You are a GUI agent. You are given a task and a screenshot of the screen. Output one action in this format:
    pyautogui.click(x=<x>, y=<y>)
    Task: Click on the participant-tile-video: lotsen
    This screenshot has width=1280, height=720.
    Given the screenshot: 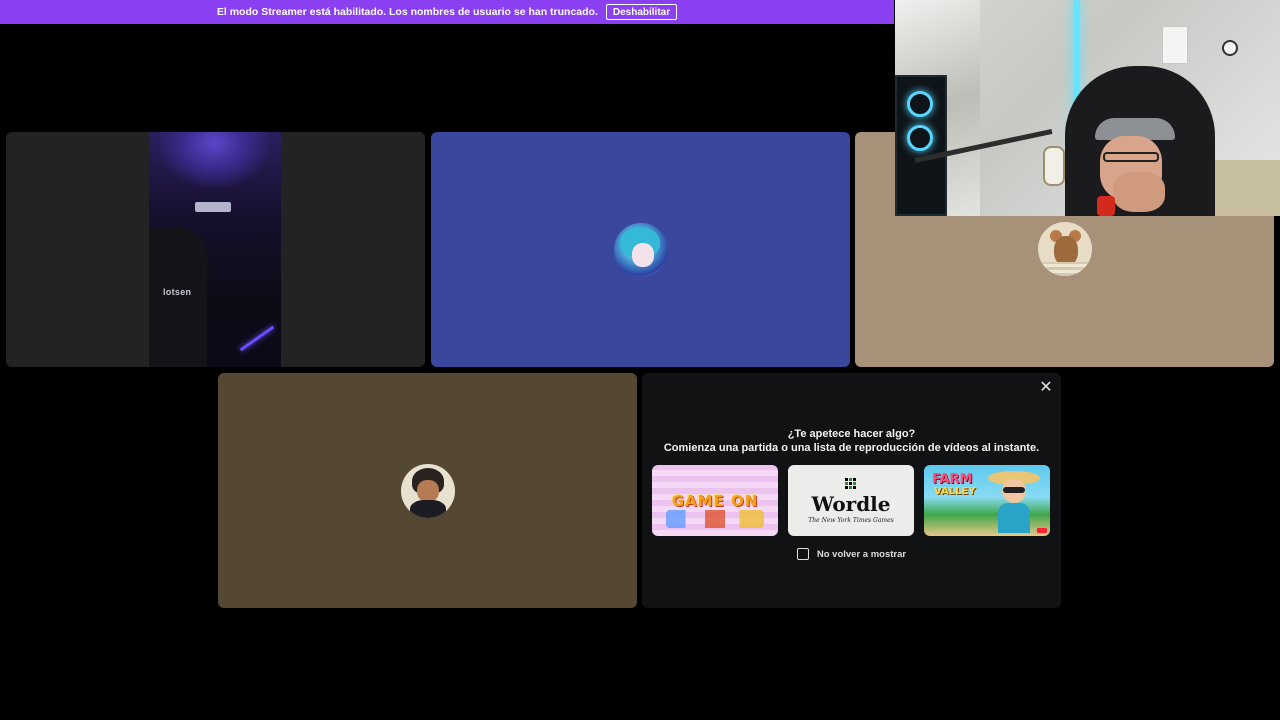 What is the action you would take?
    pyautogui.click(x=215, y=249)
    